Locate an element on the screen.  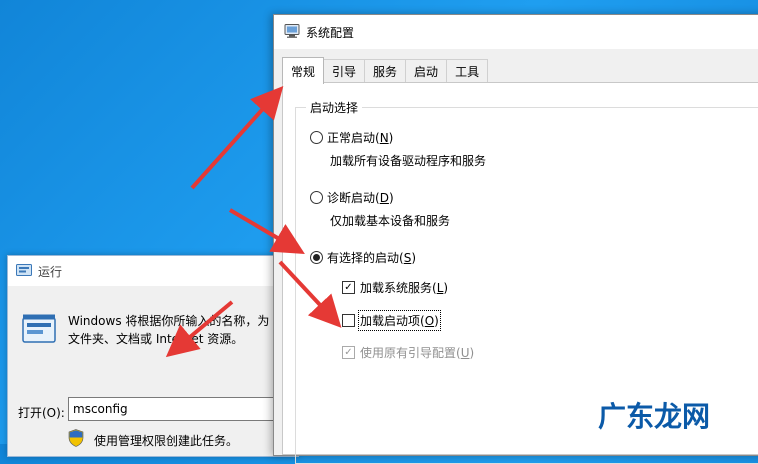
msconfig-titlebar: 系统配置 is located at coordinates (516, 32).